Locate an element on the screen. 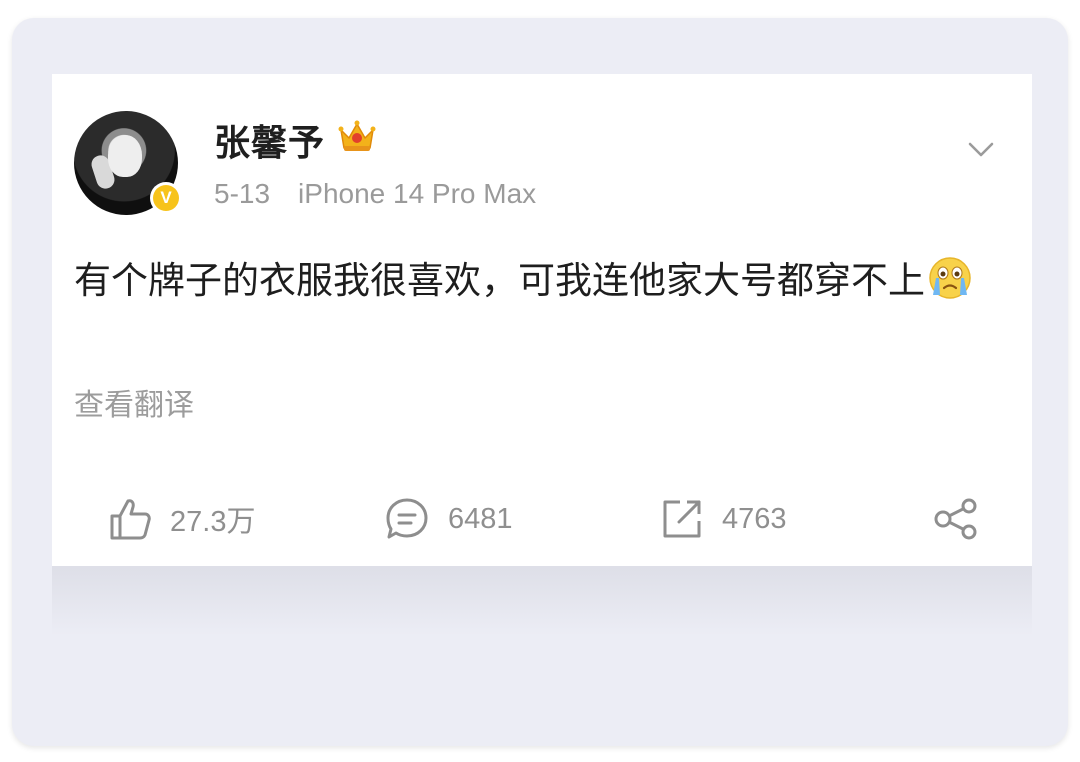  like-count: 27.3万 is located at coordinates (213, 522).